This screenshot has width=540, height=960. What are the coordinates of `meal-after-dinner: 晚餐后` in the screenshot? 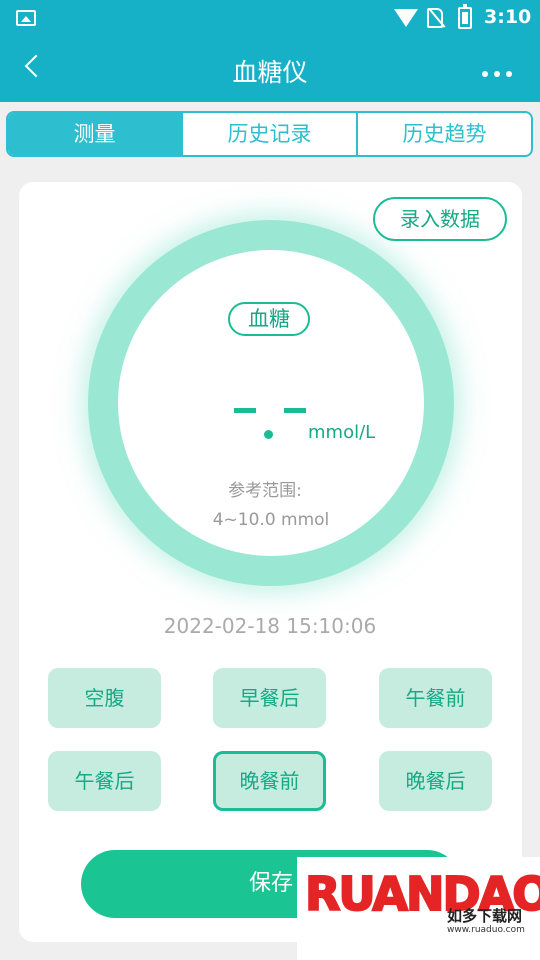 It's located at (435, 781).